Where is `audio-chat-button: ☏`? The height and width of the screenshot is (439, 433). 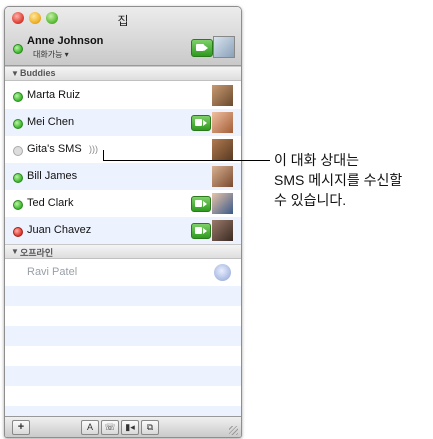 audio-chat-button: ☏ is located at coordinates (110, 427).